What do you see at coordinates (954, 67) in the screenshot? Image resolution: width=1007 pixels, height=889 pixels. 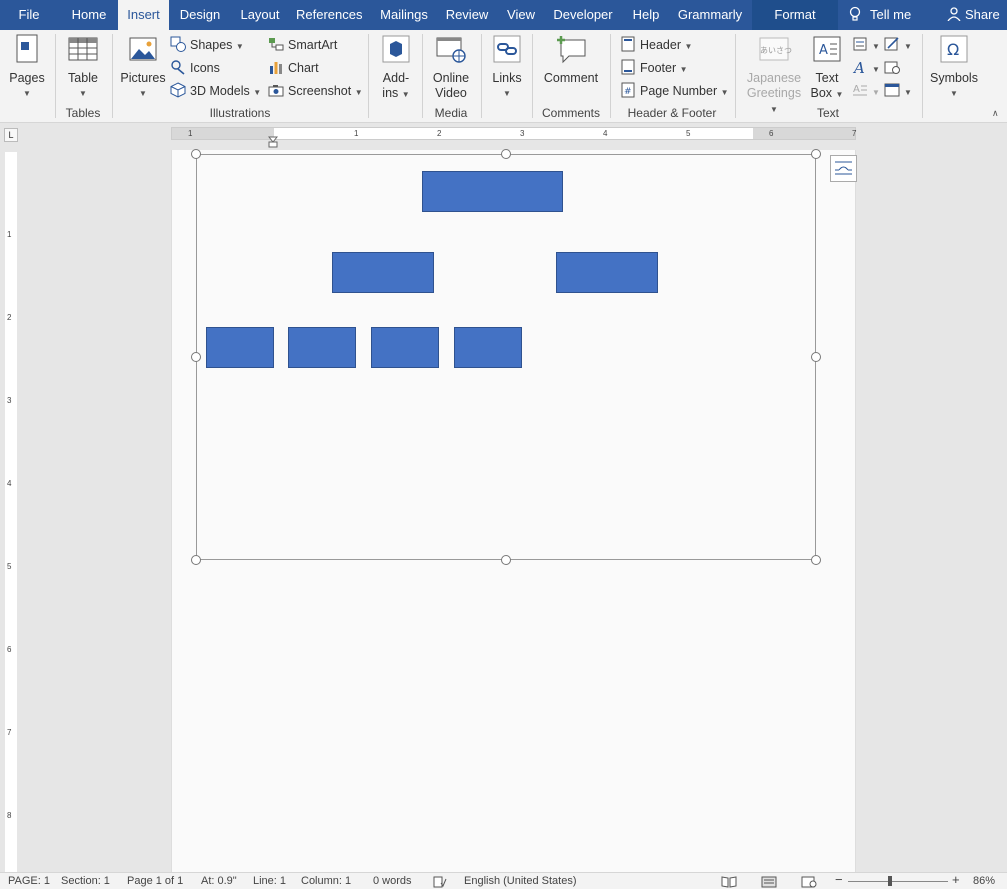 I see `symbols-button: Ω Symbols ▼` at bounding box center [954, 67].